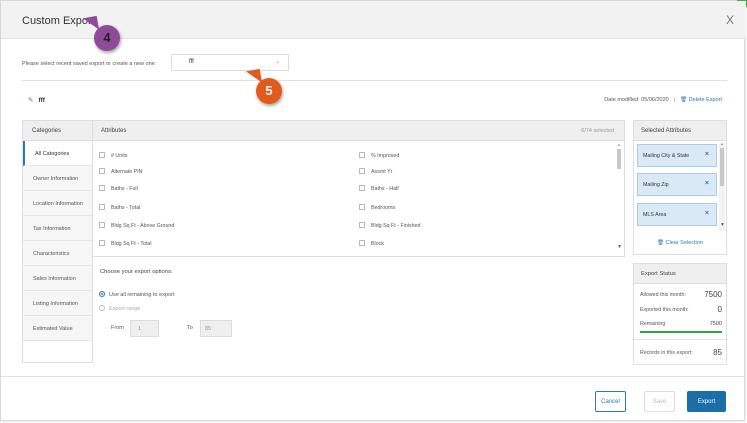 The image size is (747, 423). Describe the element at coordinates (717, 352) in the screenshot. I see `records-value: 85` at that location.